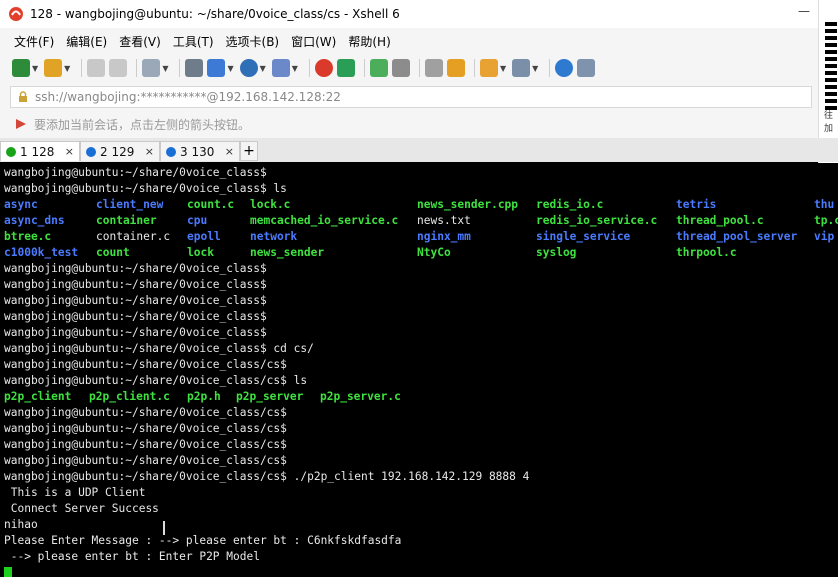  What do you see at coordinates (211, 204) in the screenshot?
I see `ls-entry: count.c` at bounding box center [211, 204].